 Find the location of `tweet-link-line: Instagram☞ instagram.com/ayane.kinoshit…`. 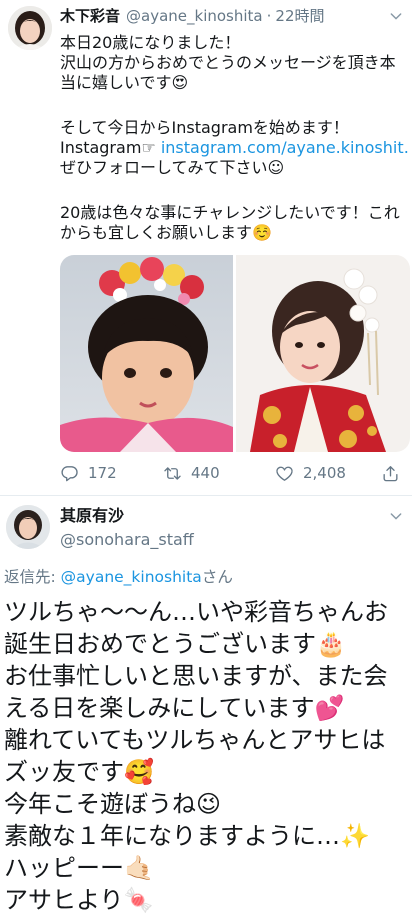

tweet-link-line: Instagram☞ instagram.com/ayane.kinoshit… is located at coordinates (234, 148).